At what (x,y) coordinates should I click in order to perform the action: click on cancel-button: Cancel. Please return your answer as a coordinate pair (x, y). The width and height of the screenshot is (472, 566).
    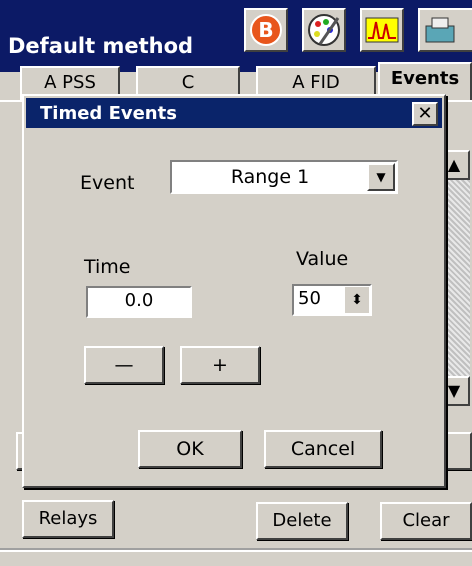
    Looking at the image, I should click on (323, 449).